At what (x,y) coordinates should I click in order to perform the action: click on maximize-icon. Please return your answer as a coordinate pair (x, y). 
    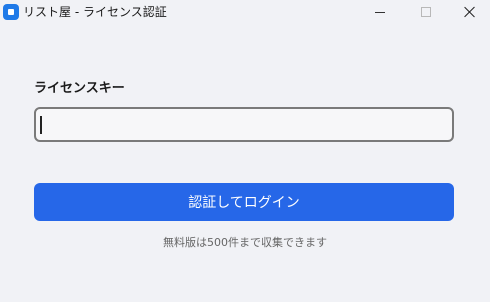
    Looking at the image, I should click on (426, 12).